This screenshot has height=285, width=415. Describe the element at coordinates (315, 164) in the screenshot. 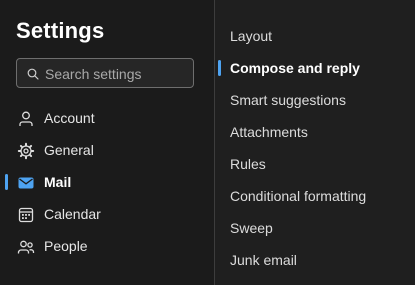

I see `mail-option-rules: Rules` at that location.